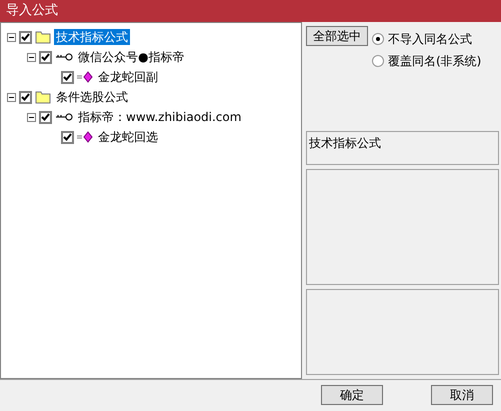 The height and width of the screenshot is (411, 501). I want to click on dialog-button: 确定, so click(352, 395).